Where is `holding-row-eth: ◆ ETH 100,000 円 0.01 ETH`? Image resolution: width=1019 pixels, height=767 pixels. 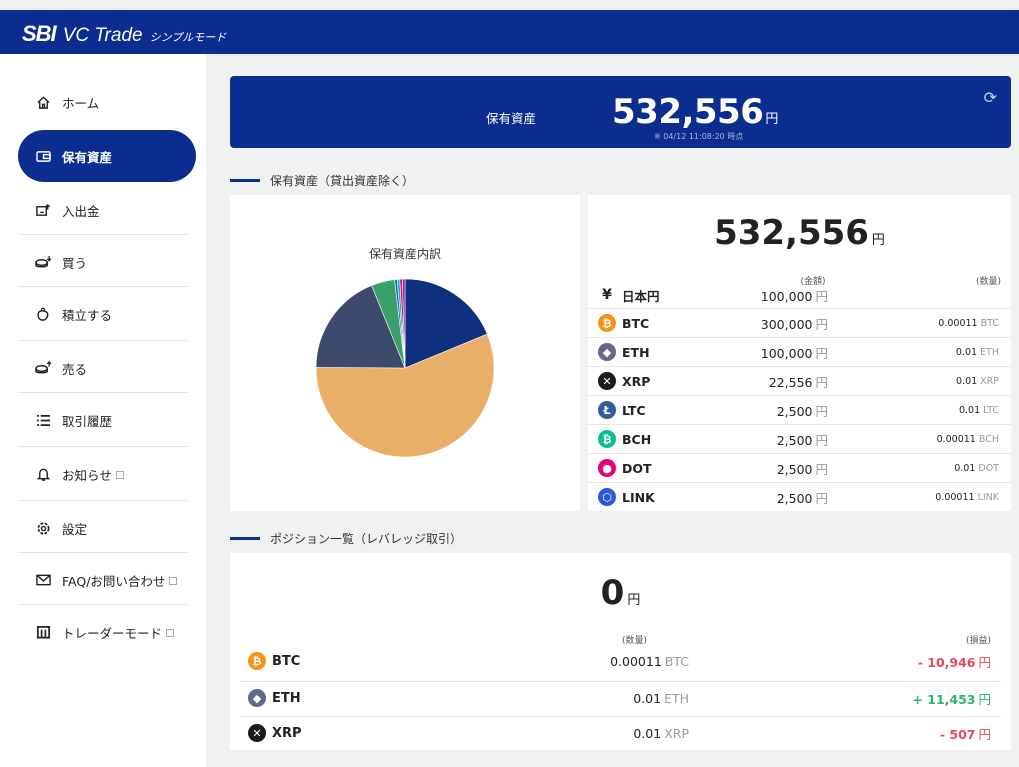
holding-row-eth: ◆ ETH 100,000 円 0.01 ETH is located at coordinates (799, 352).